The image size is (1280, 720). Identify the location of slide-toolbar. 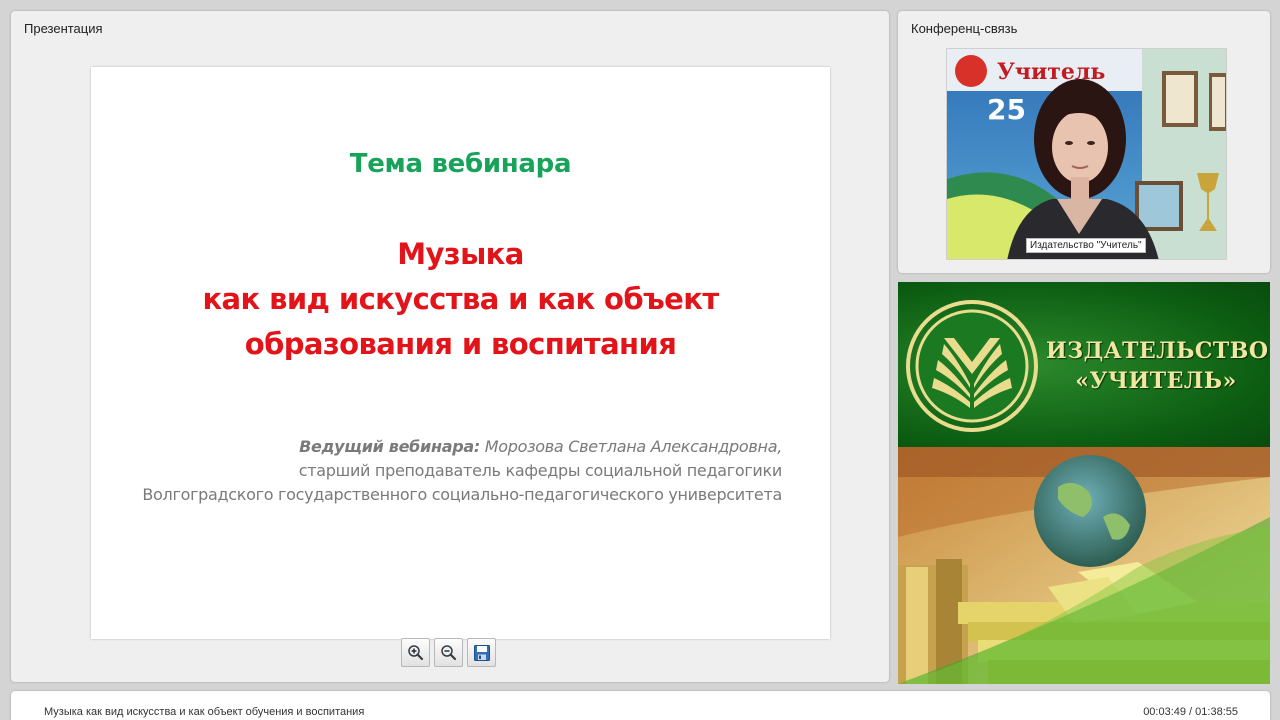
(448, 652).